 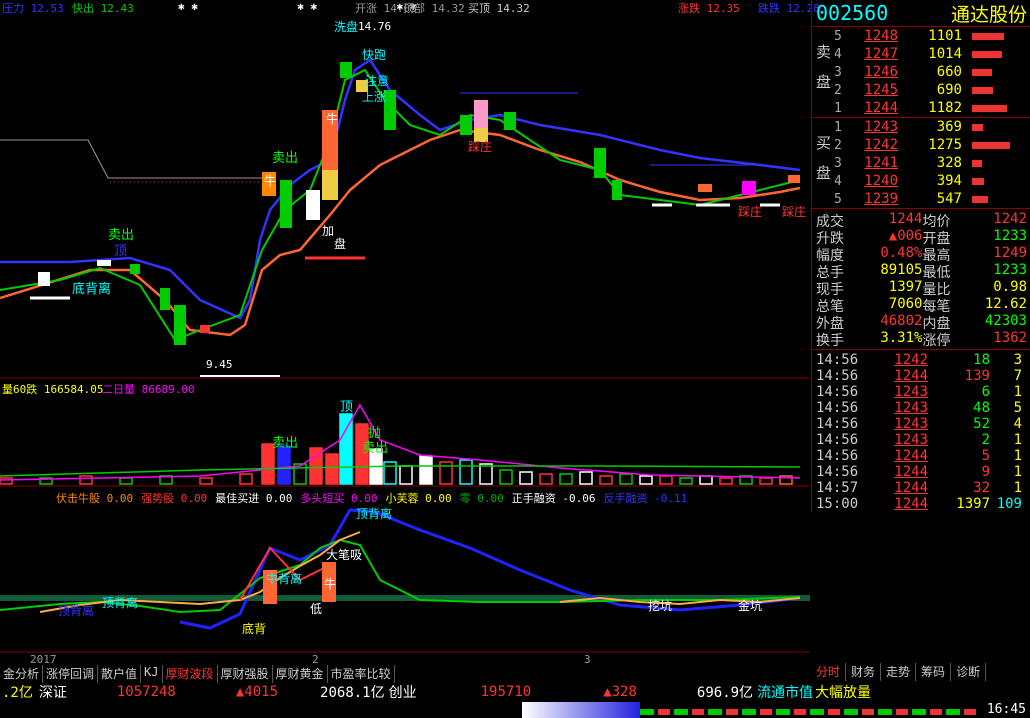 I want to click on stock-name: 通达股份, so click(x=989, y=13).